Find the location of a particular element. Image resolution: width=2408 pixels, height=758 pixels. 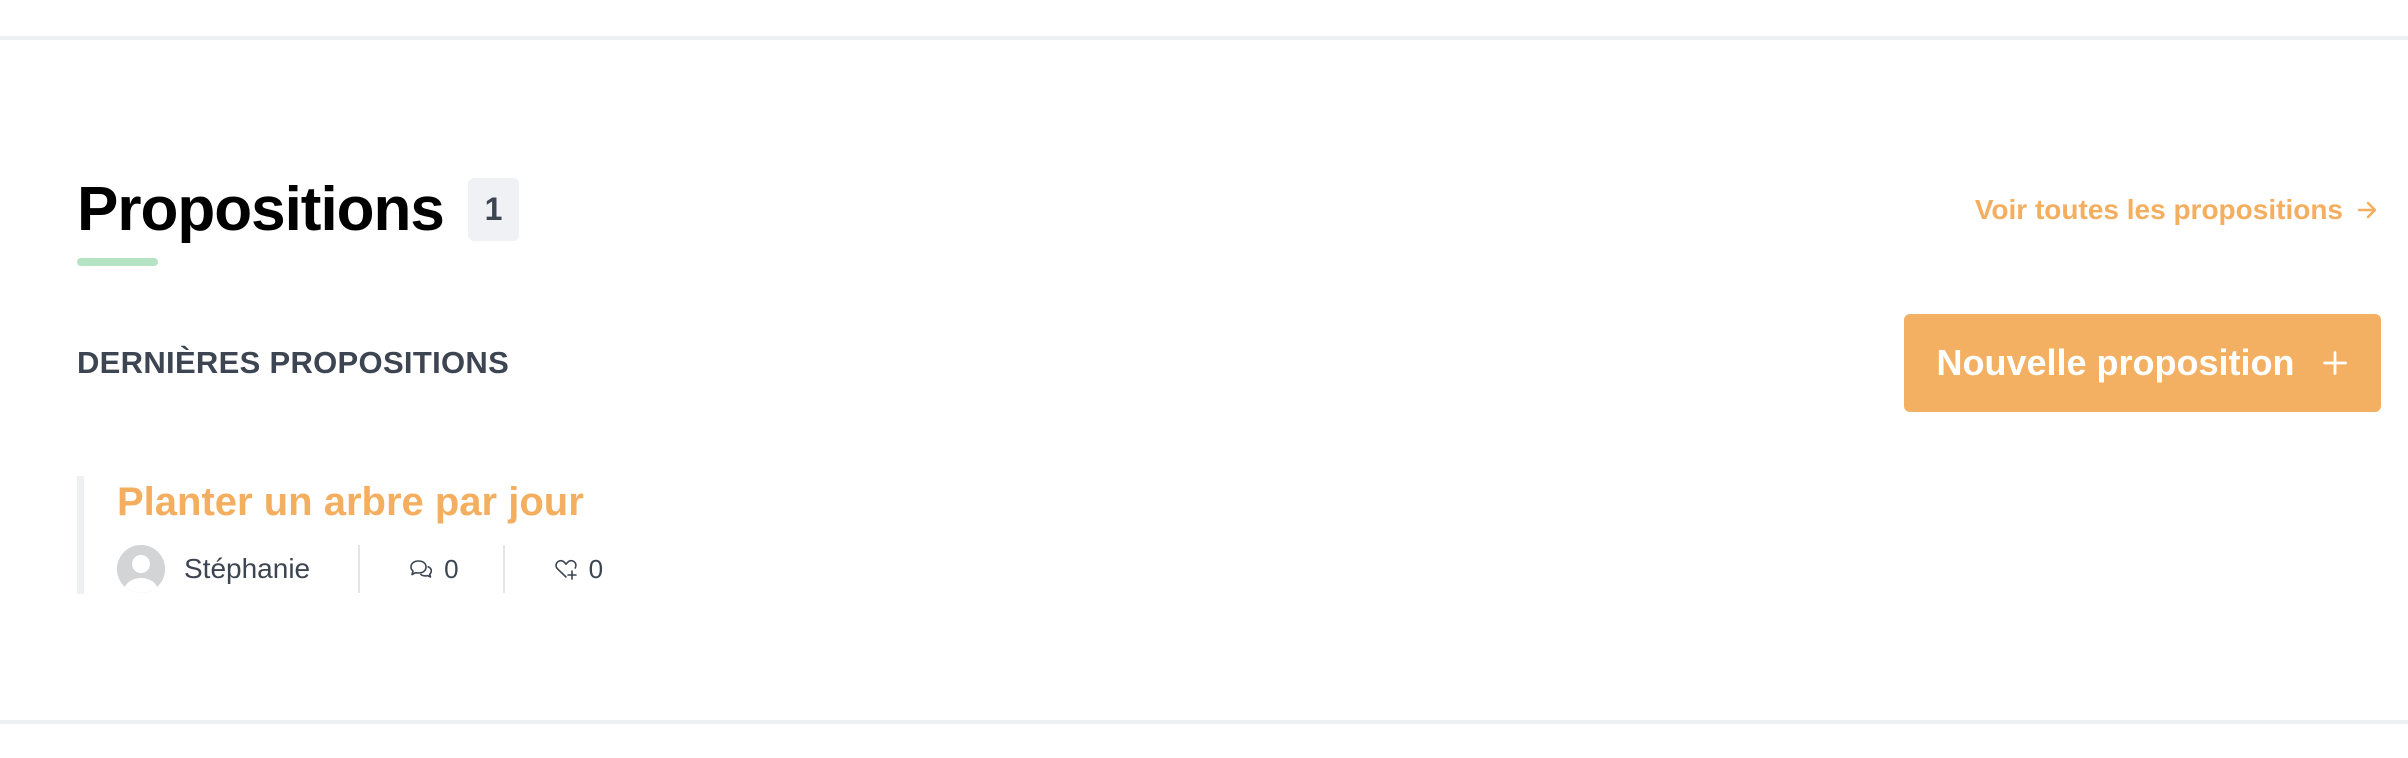

default-avatar-icon is located at coordinates (141, 569).